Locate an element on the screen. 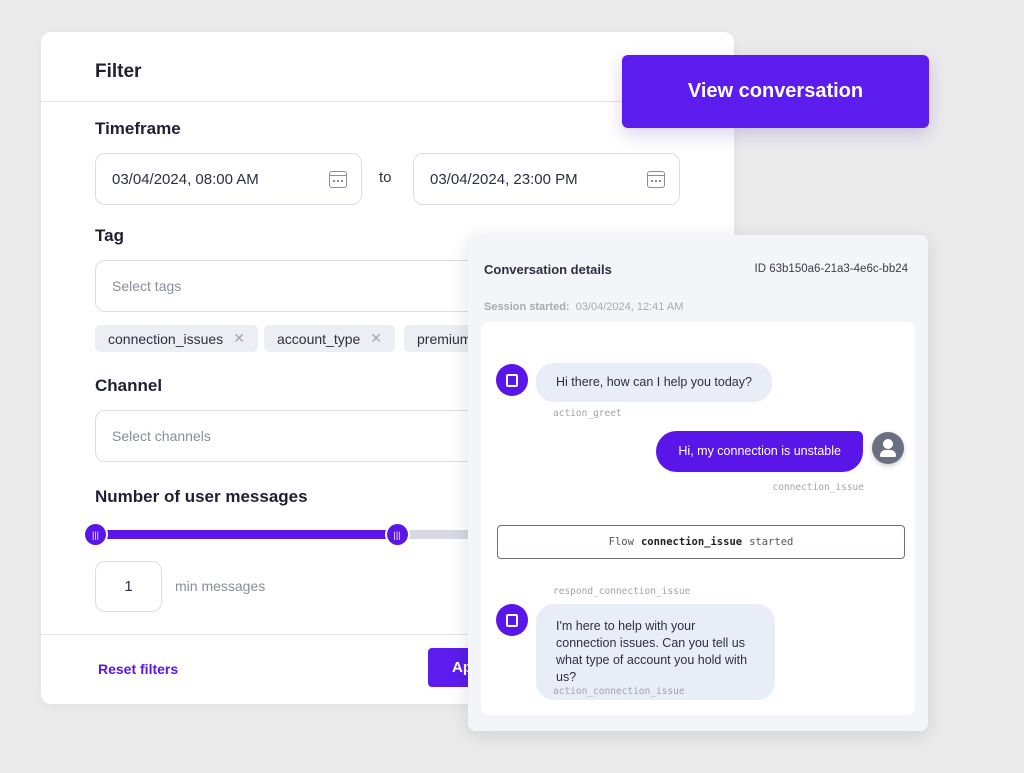 This screenshot has width=1024, height=773. bot-message: Hi there, how can I help you today? is located at coordinates (654, 382).